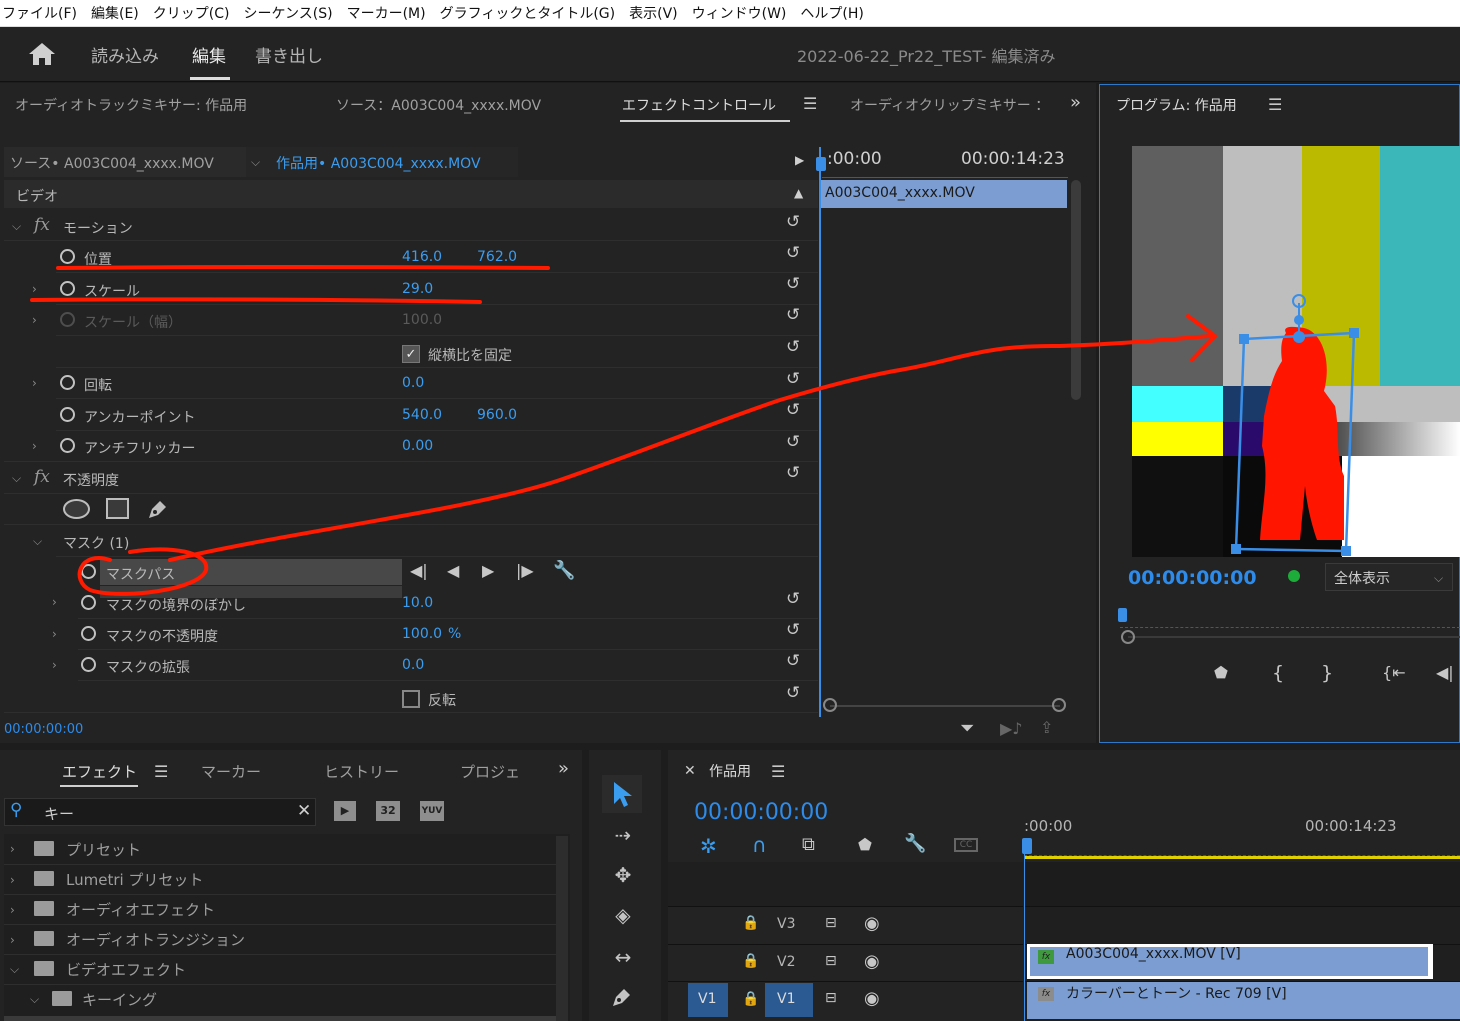 The height and width of the screenshot is (1021, 1460). What do you see at coordinates (966, 845) in the screenshot?
I see `captions-icon: CC` at bounding box center [966, 845].